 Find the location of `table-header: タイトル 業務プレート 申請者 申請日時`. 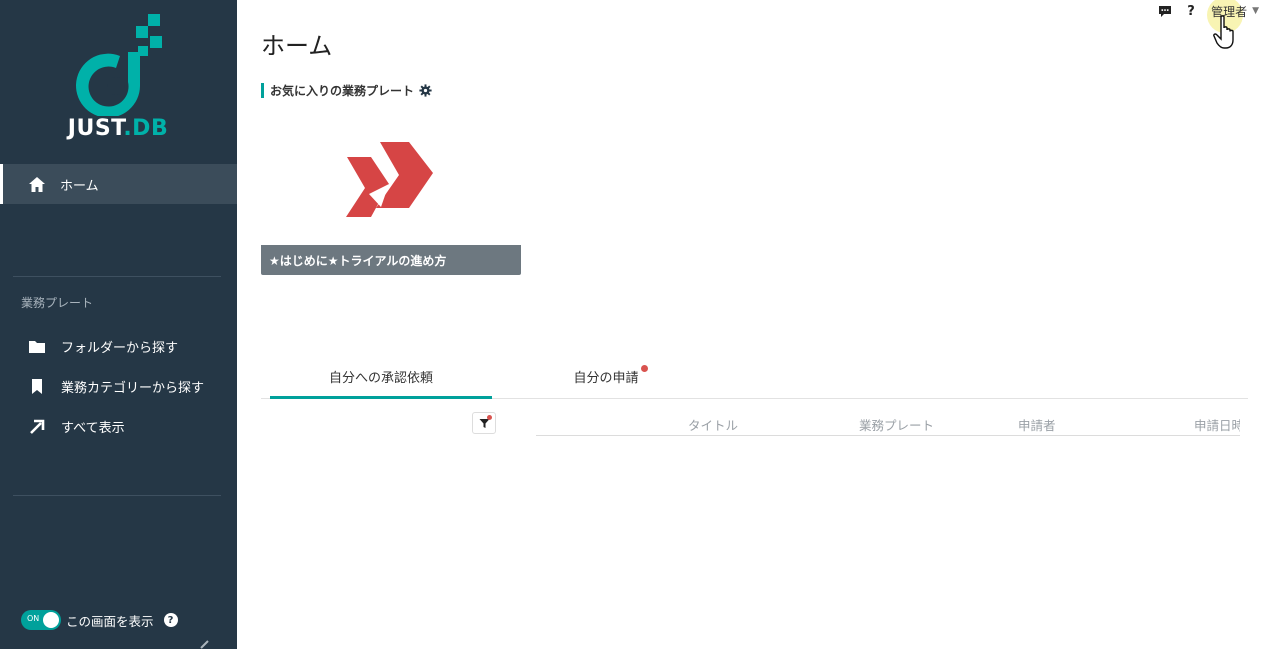

table-header: タイトル 業務プレート 申請者 申請日時 is located at coordinates (888, 424).